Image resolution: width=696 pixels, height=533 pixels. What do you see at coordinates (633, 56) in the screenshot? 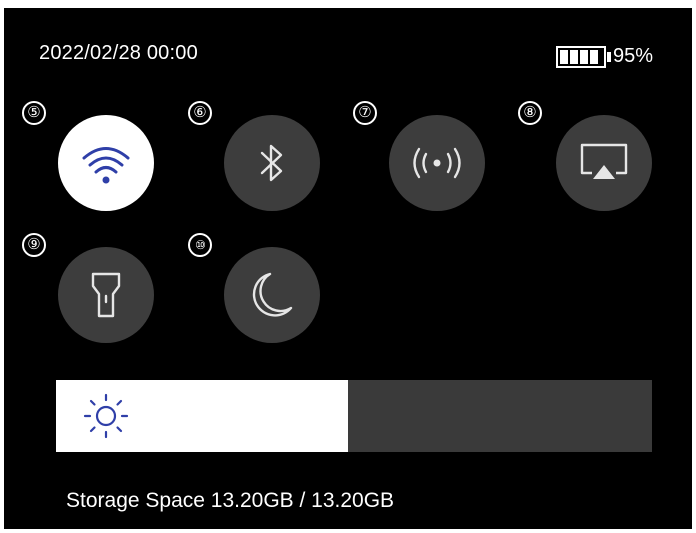
I see `battery-percent: 95%` at bounding box center [633, 56].